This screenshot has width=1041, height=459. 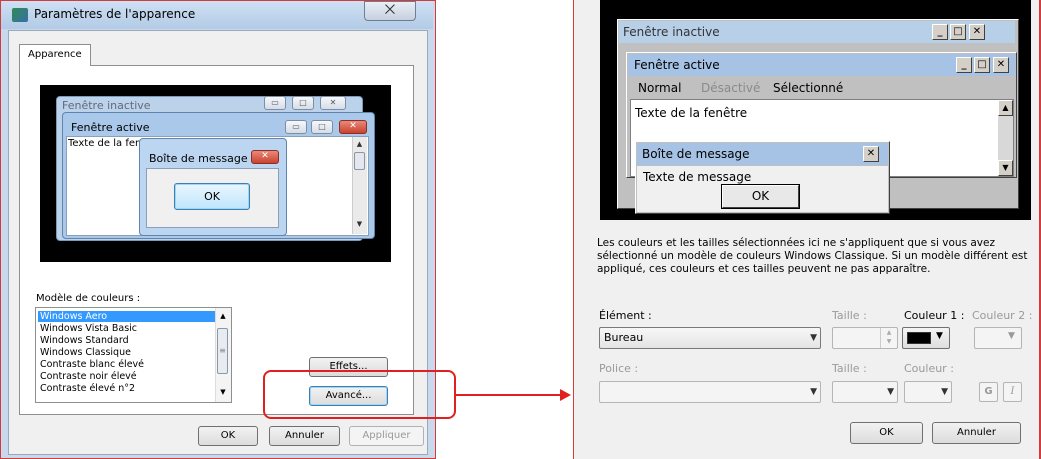 I want to click on color1-label: Couleur 1 :, so click(x=934, y=315).